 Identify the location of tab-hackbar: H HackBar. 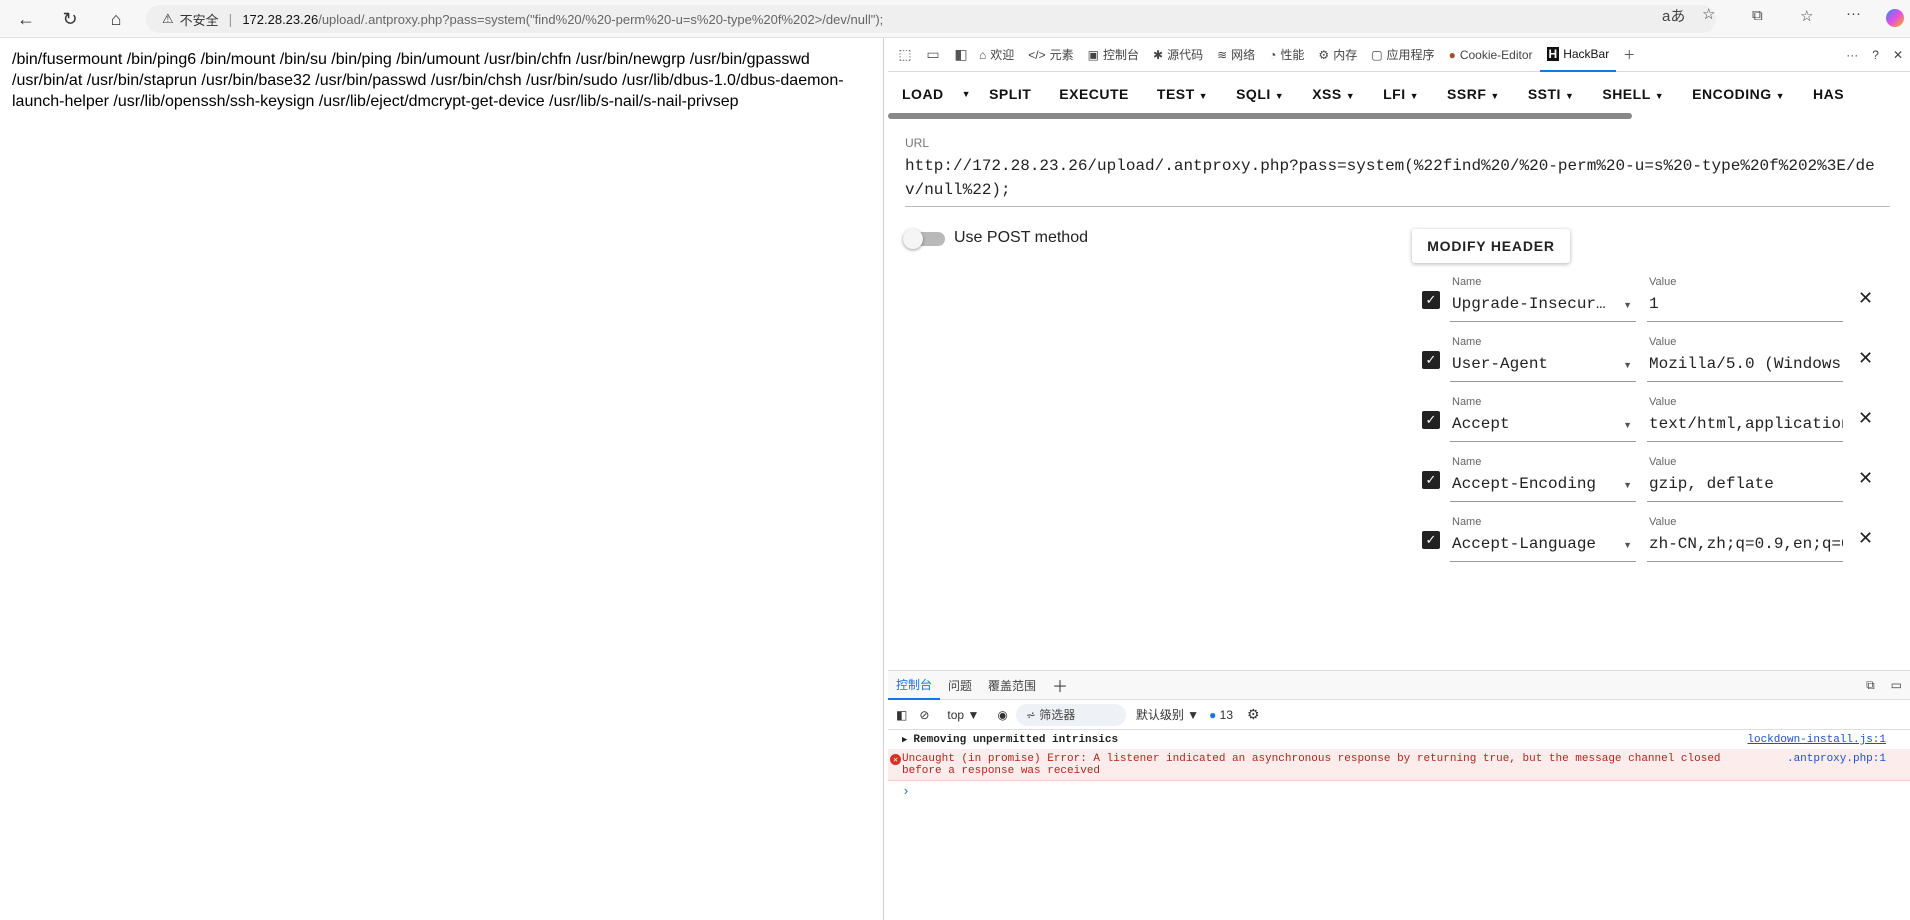
(1578, 54).